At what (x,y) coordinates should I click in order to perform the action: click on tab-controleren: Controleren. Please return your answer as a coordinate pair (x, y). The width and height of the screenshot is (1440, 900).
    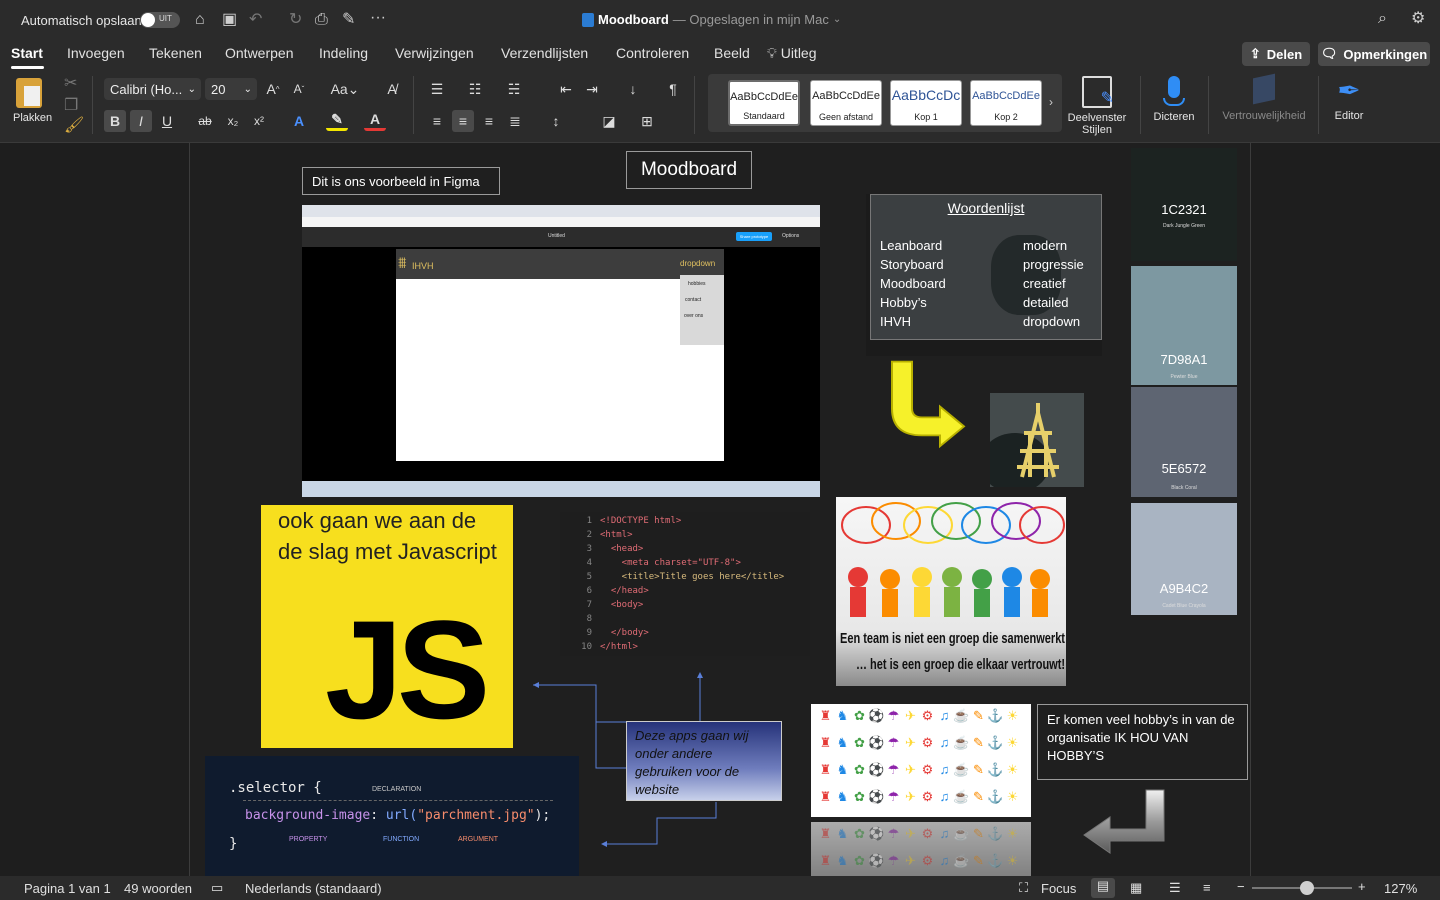
    Looking at the image, I should click on (652, 53).